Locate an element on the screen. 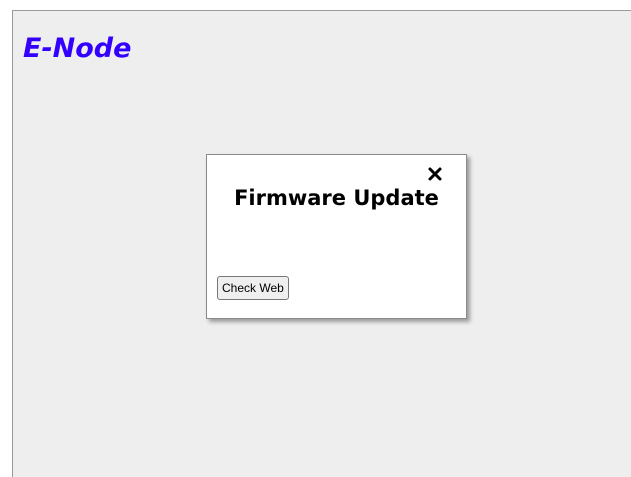 This screenshot has height=477, width=631. dialog-title: Firmware Update is located at coordinates (336, 198).